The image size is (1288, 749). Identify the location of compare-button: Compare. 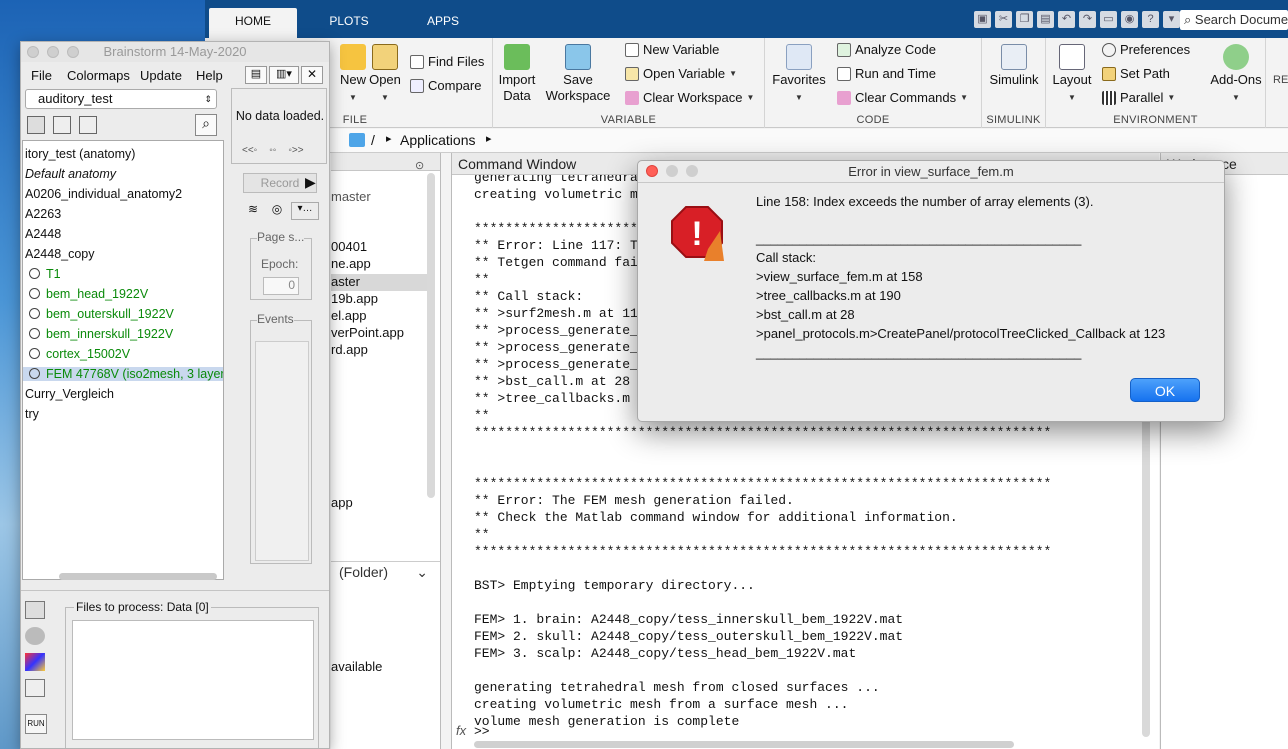
(445, 85).